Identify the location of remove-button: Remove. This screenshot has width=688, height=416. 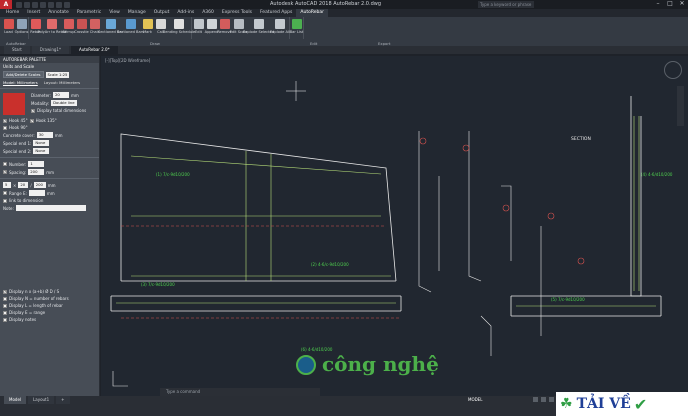
(224, 28).